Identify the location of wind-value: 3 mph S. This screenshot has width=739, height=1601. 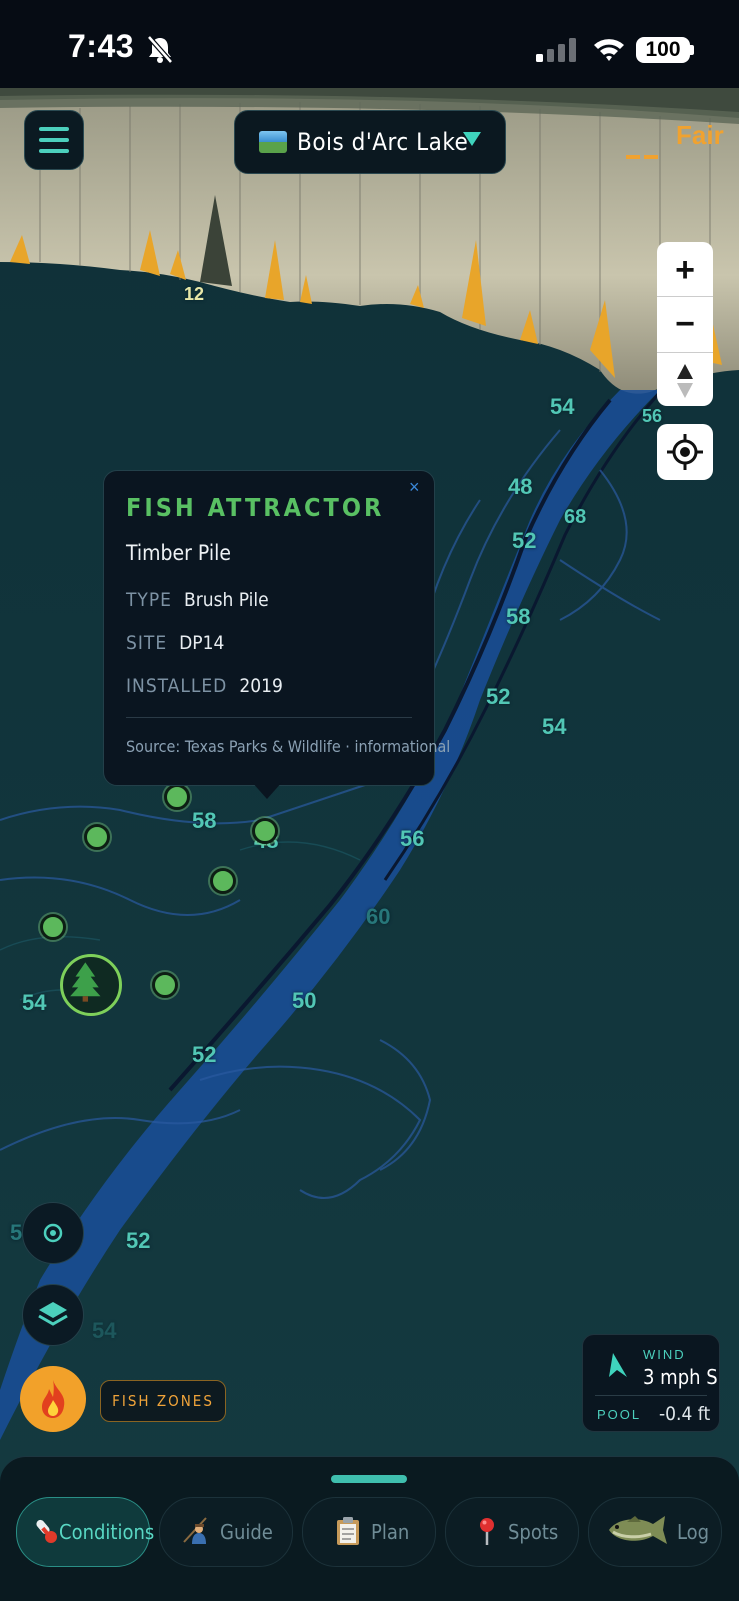
(680, 1377).